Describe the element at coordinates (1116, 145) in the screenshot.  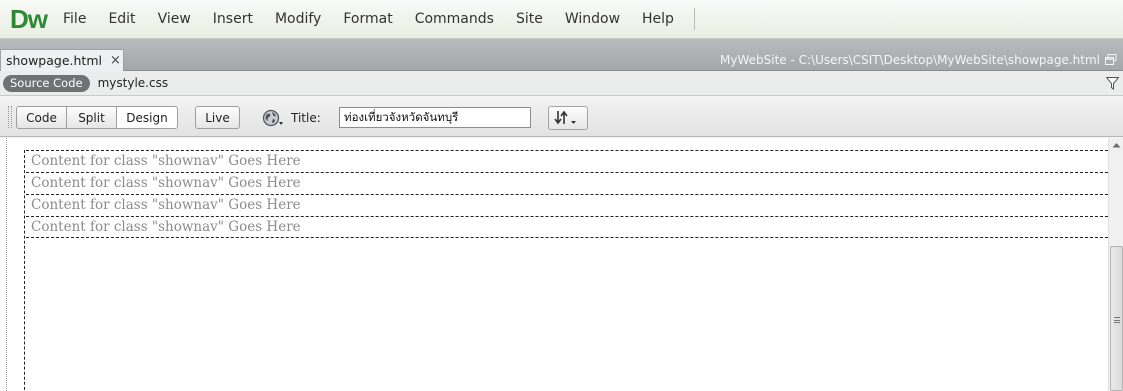
I see `scroll-up-arrow-icon` at that location.